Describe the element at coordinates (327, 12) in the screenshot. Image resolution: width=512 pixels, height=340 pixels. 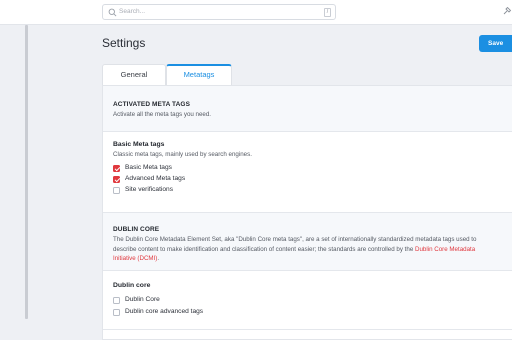
I see `search-shortcut-key: /` at that location.